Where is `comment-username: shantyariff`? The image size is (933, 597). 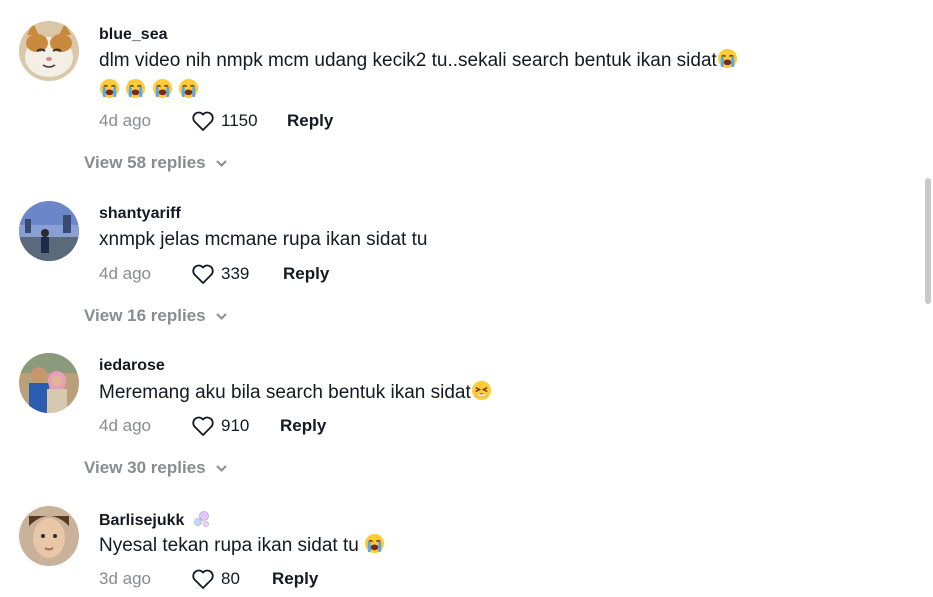
comment-username: shantyariff is located at coordinates (140, 214).